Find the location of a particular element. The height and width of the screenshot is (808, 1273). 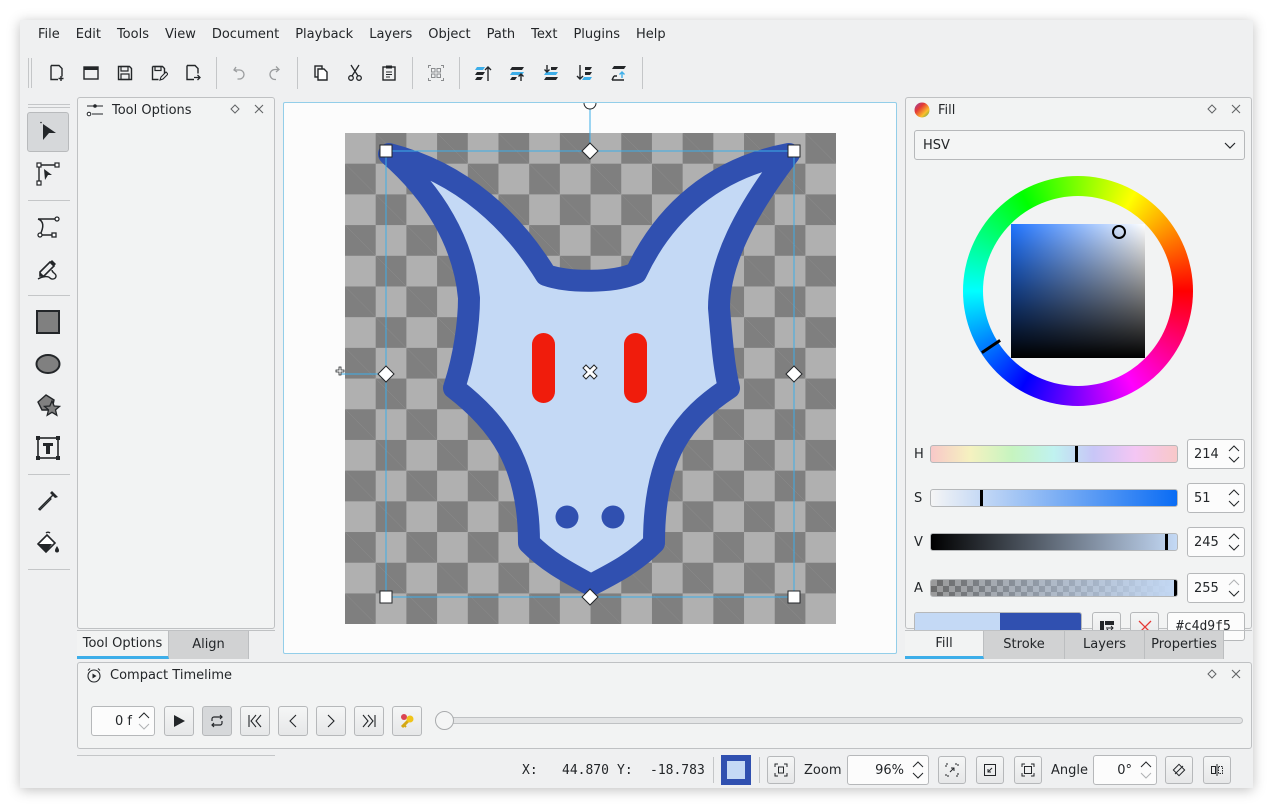

last-frame-button is located at coordinates (369, 721).